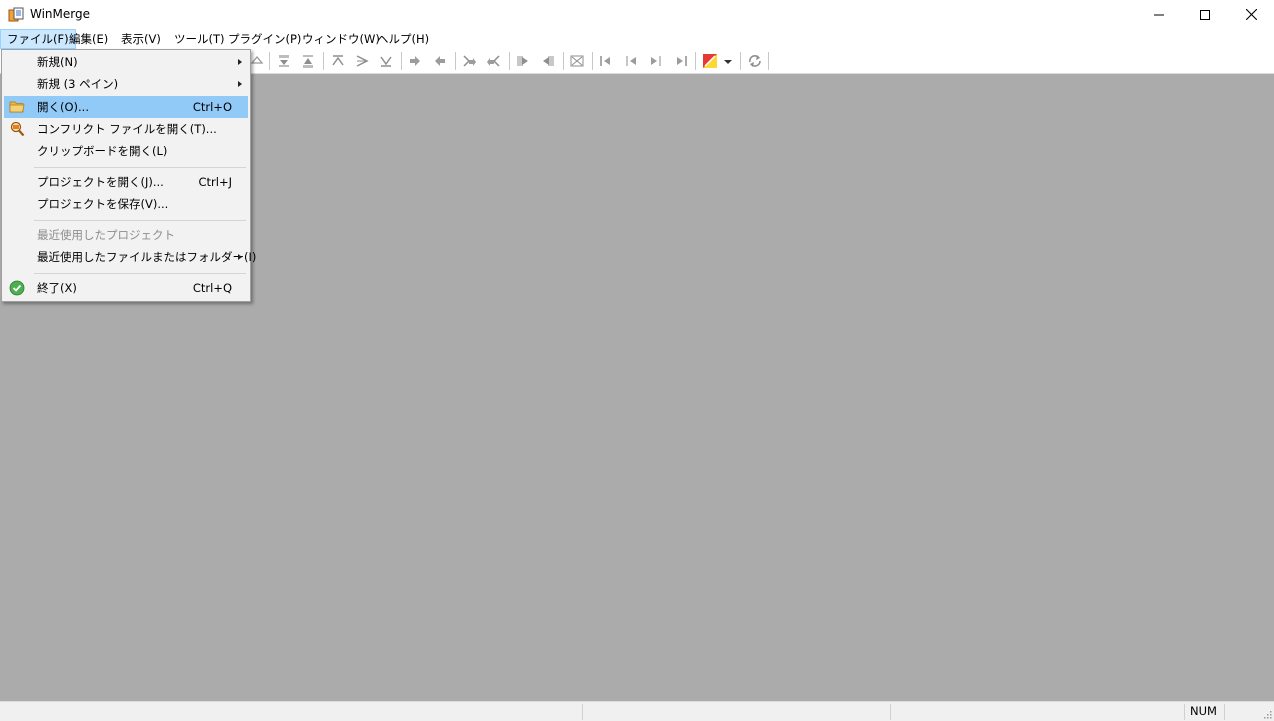 The height and width of the screenshot is (721, 1274). Describe the element at coordinates (215, 182) in the screenshot. I see `menu-item-shortcut: Ctrl+J` at that location.